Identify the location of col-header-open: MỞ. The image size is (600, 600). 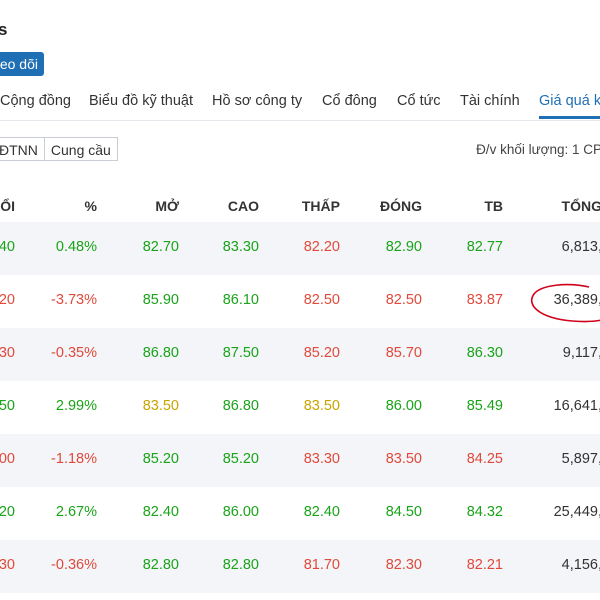
(167, 206).